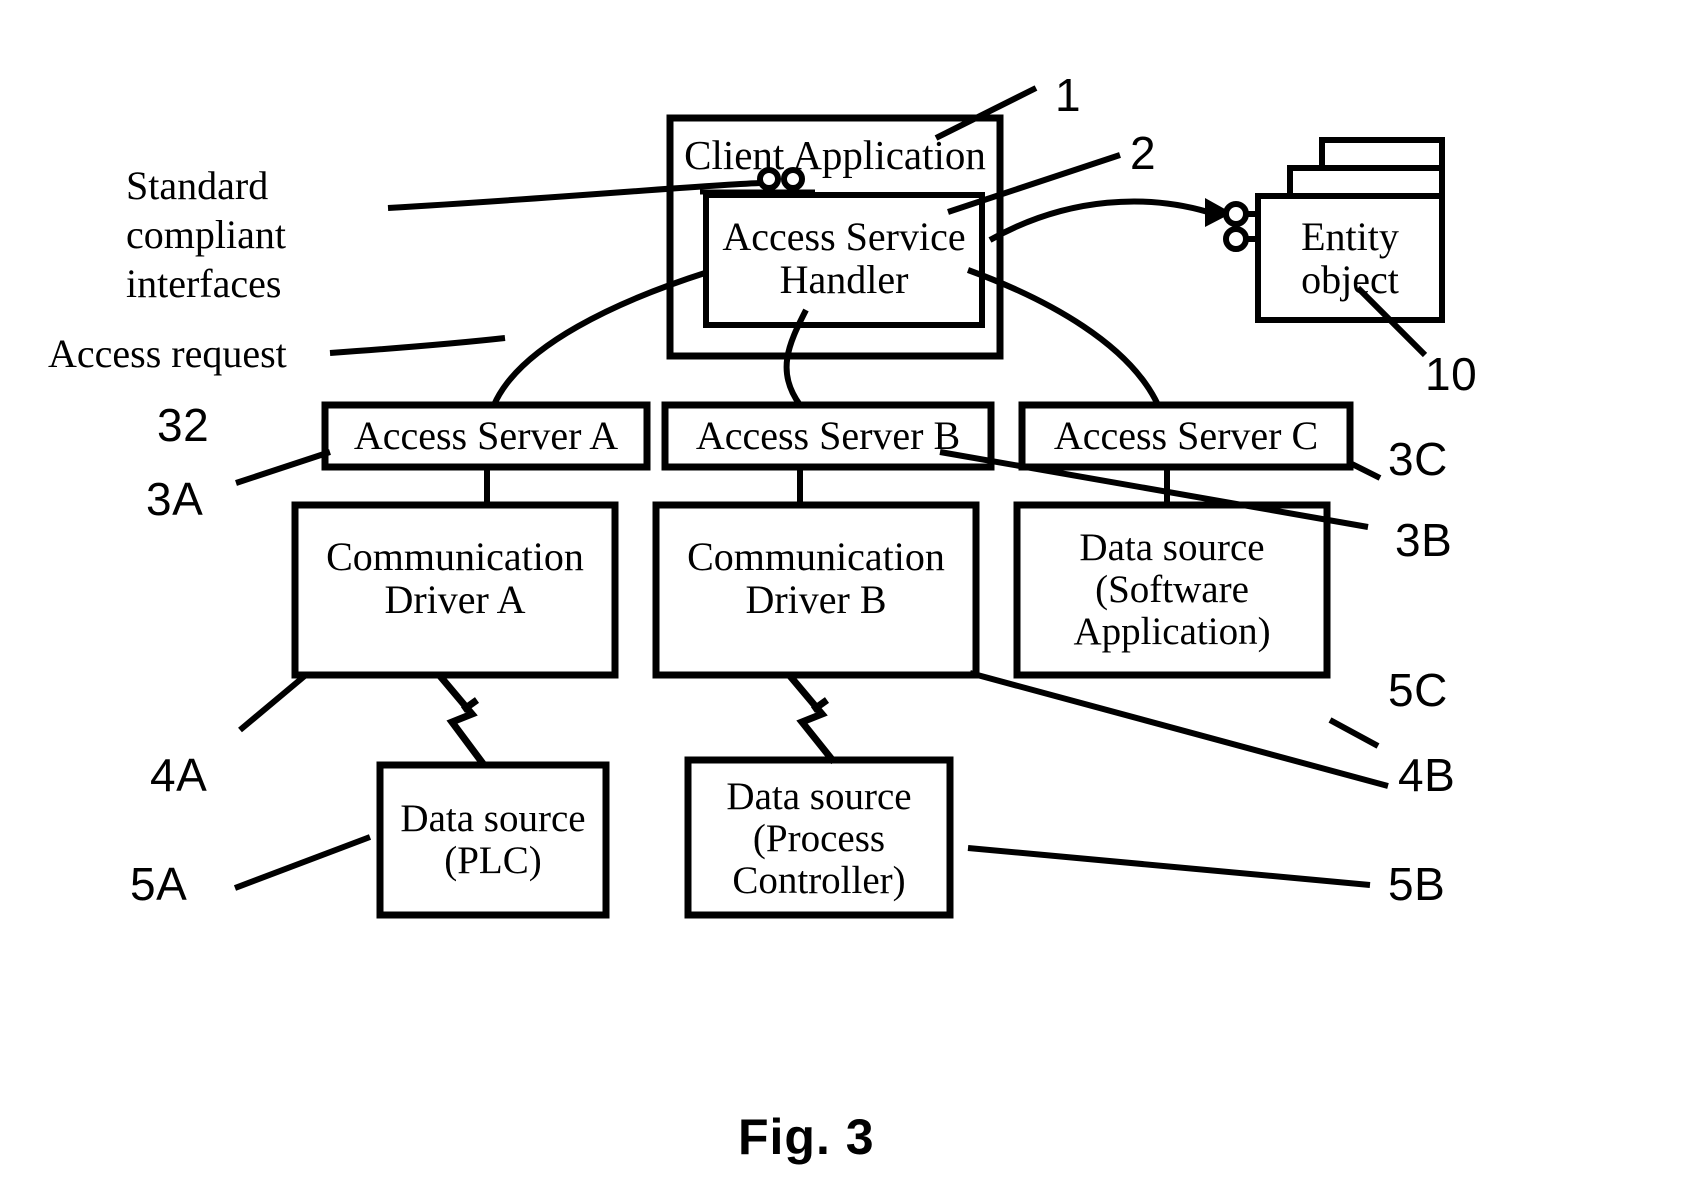  What do you see at coordinates (1154, 489) in the screenshot?
I see `leader-ref-3B` at bounding box center [1154, 489].